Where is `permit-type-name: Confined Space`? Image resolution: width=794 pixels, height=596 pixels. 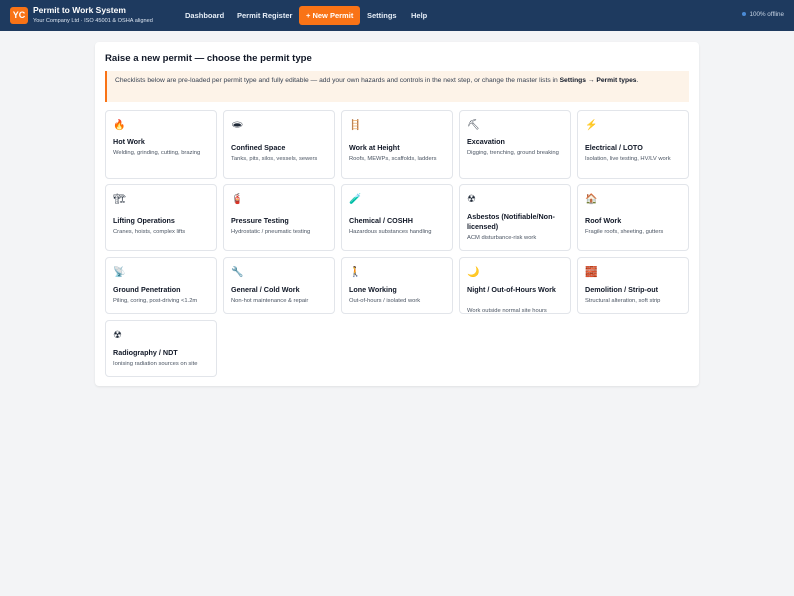 permit-type-name: Confined Space is located at coordinates (258, 147).